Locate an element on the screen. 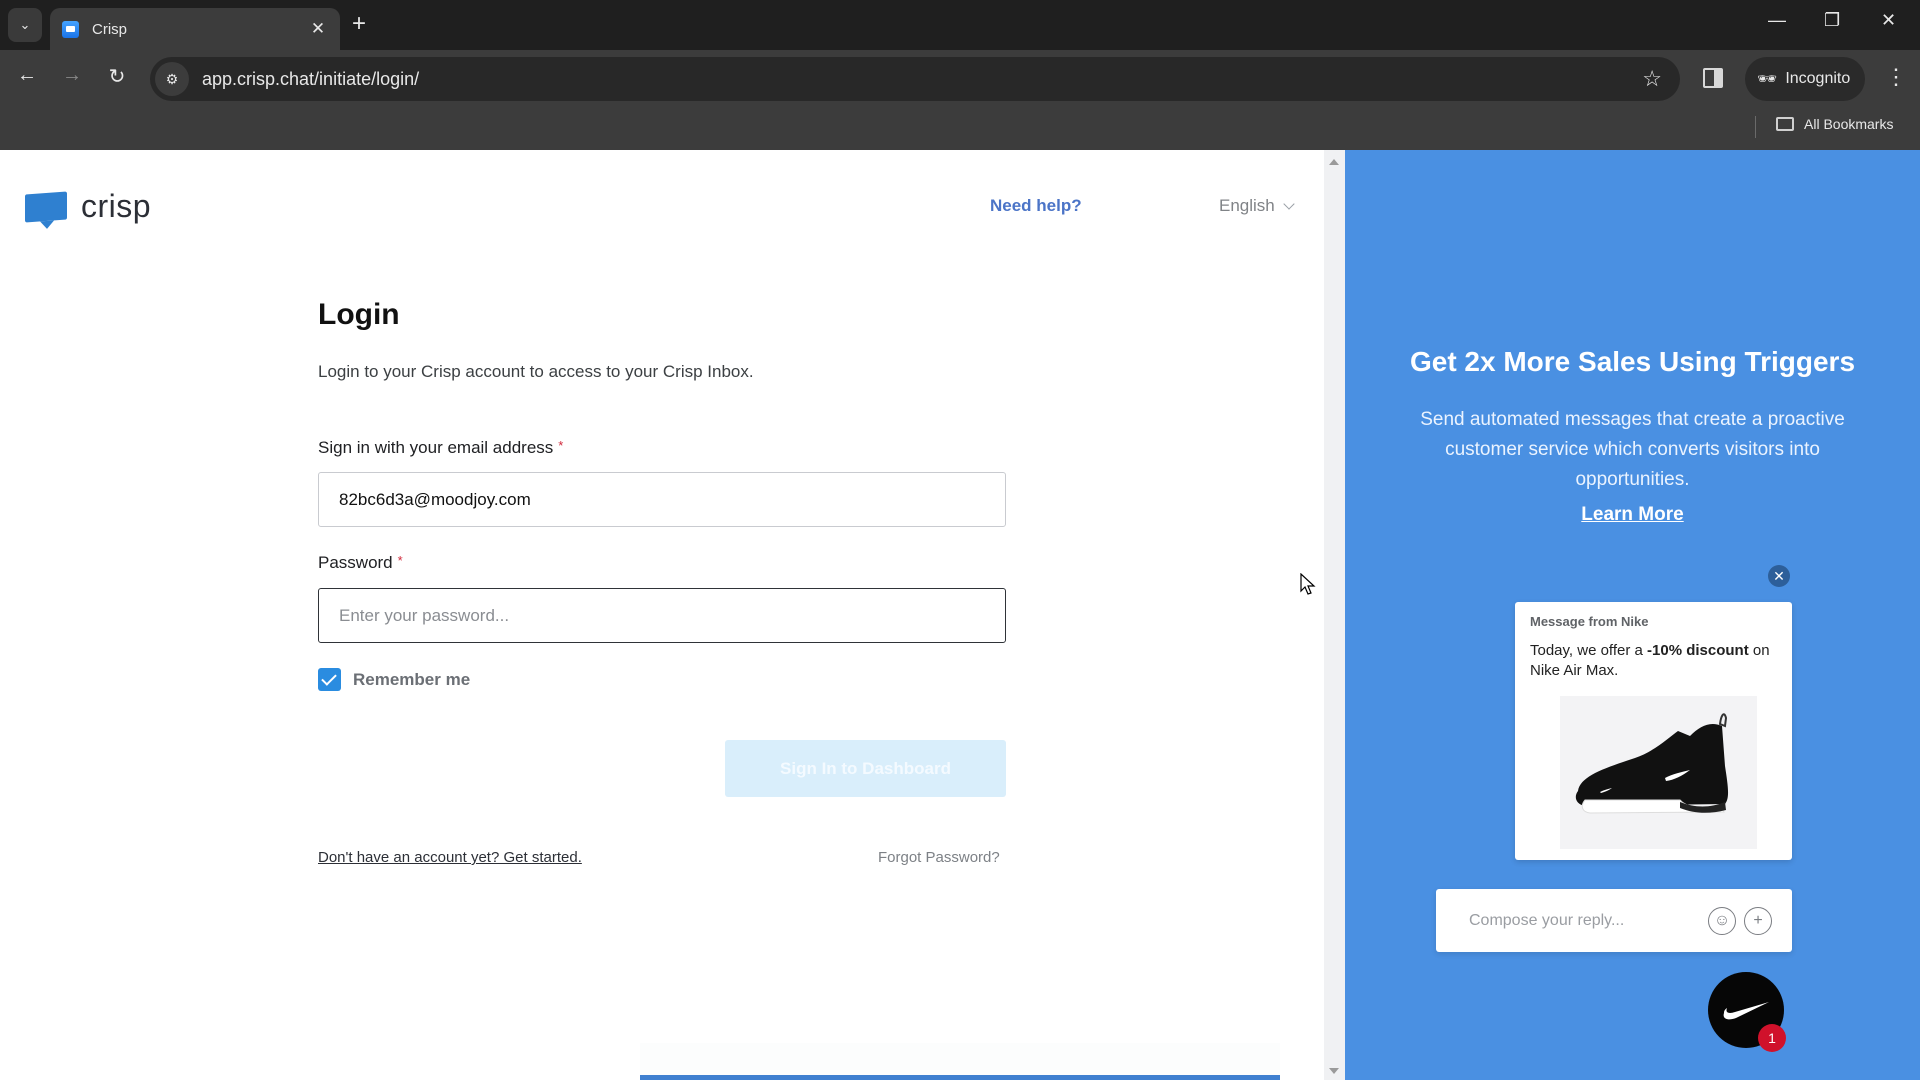 The image size is (1920, 1080). sneaker-image is located at coordinates (1658, 772).